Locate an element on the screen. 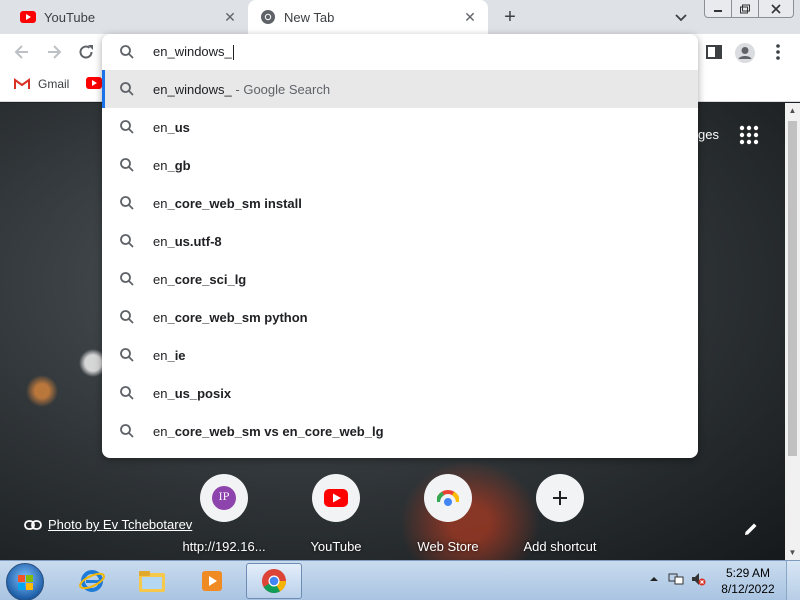  omnibox-suggestion: en_core_sci_lg is located at coordinates (400, 279).